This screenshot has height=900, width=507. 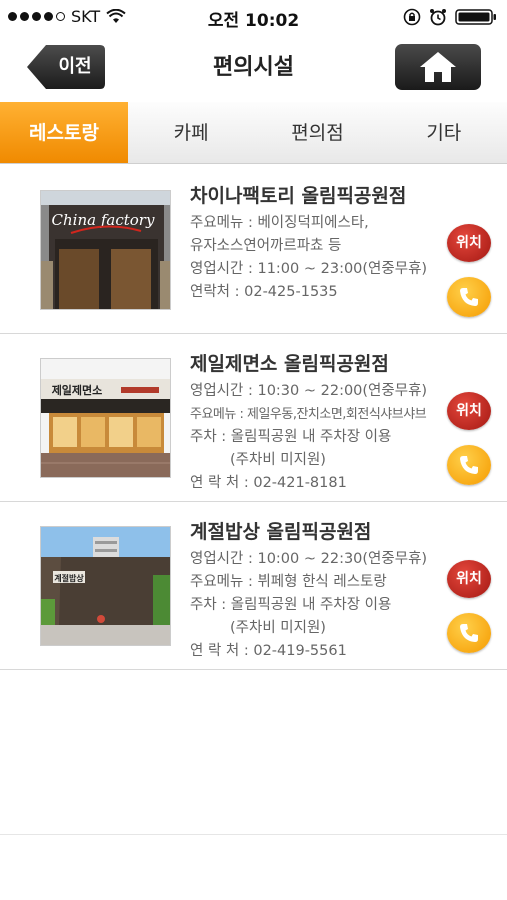 I want to click on restaurant-detail: 영업시간 : 10:30 ~ 22:00(연중무휴), so click(x=309, y=391).